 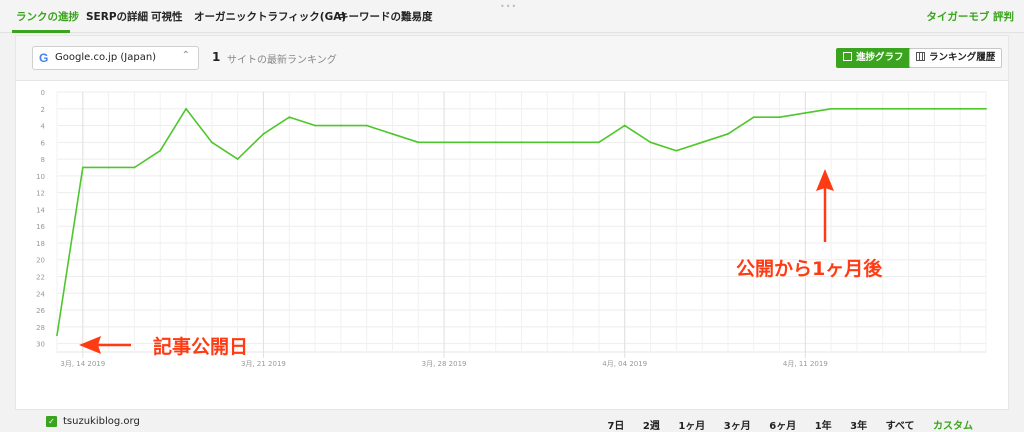 I want to click on tab-visibility: 可視性, so click(x=167, y=16).